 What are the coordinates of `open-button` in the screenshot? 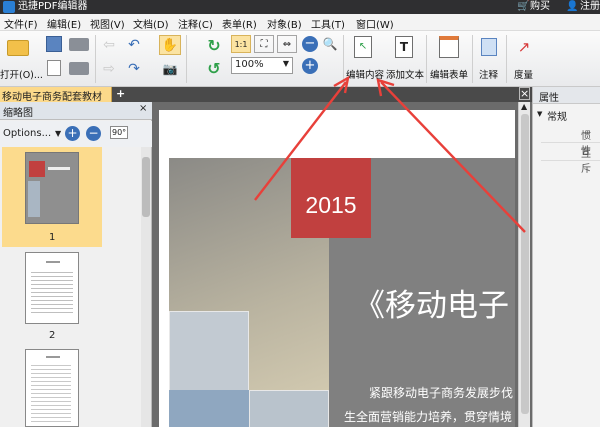 It's located at (18, 48).